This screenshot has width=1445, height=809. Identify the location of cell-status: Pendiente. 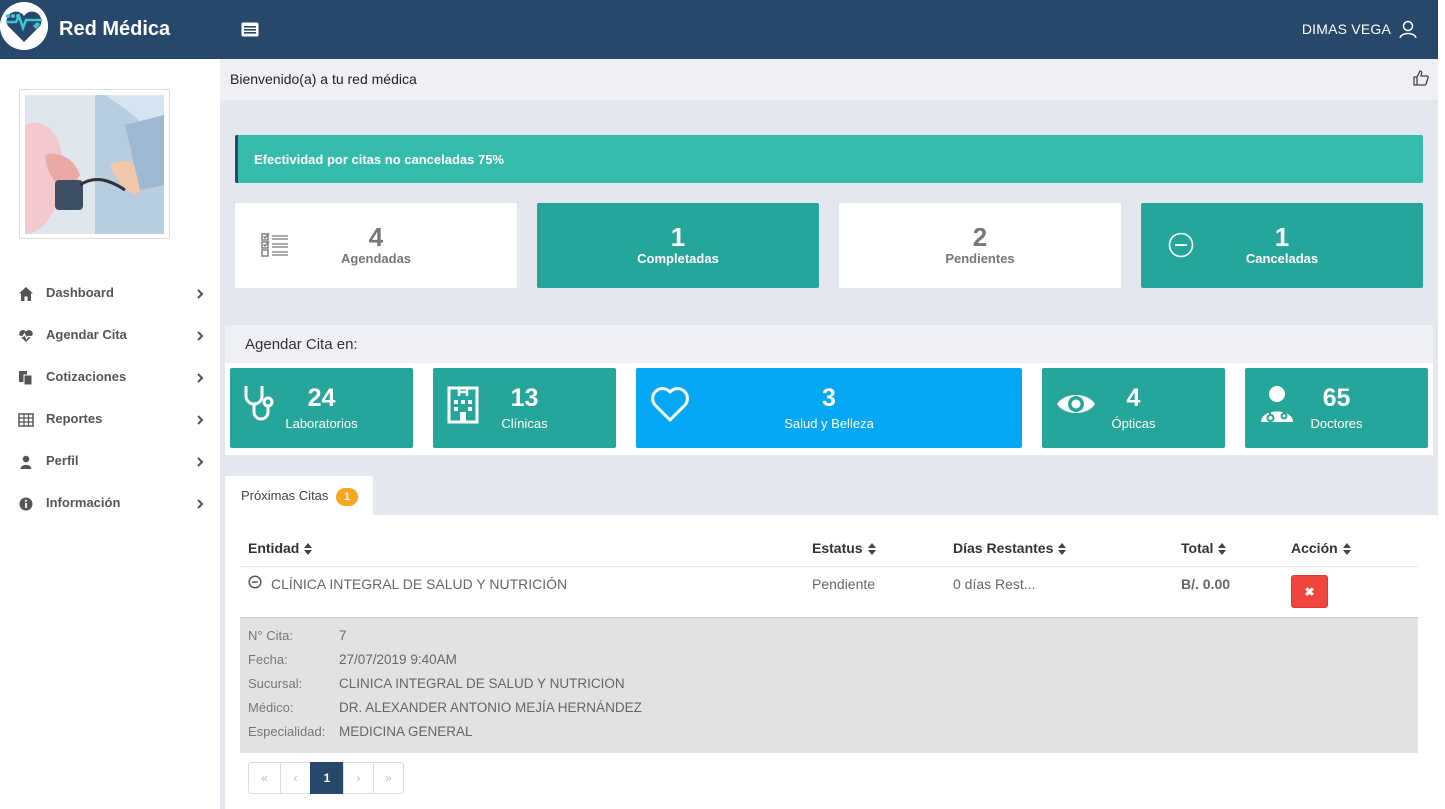
(844, 584).